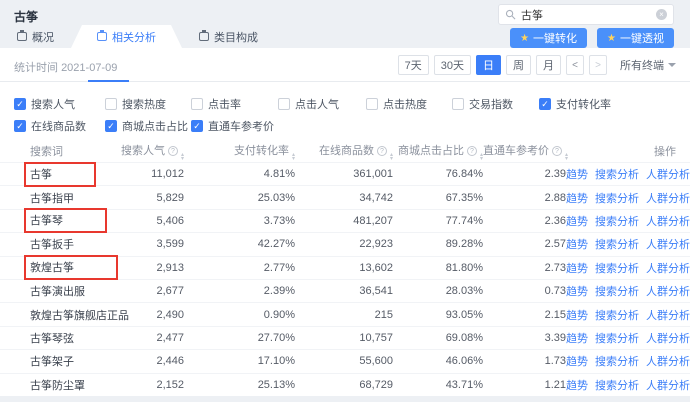  I want to click on keyword-text: 古筝指甲, so click(52, 199).